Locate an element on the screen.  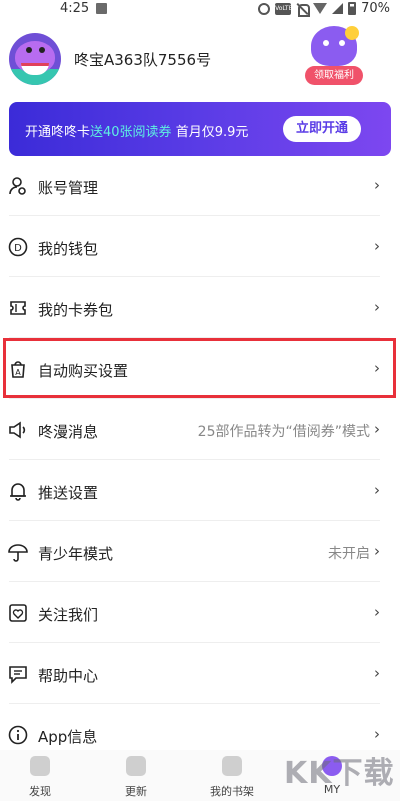
umbrella-icon is located at coordinates (18, 553).